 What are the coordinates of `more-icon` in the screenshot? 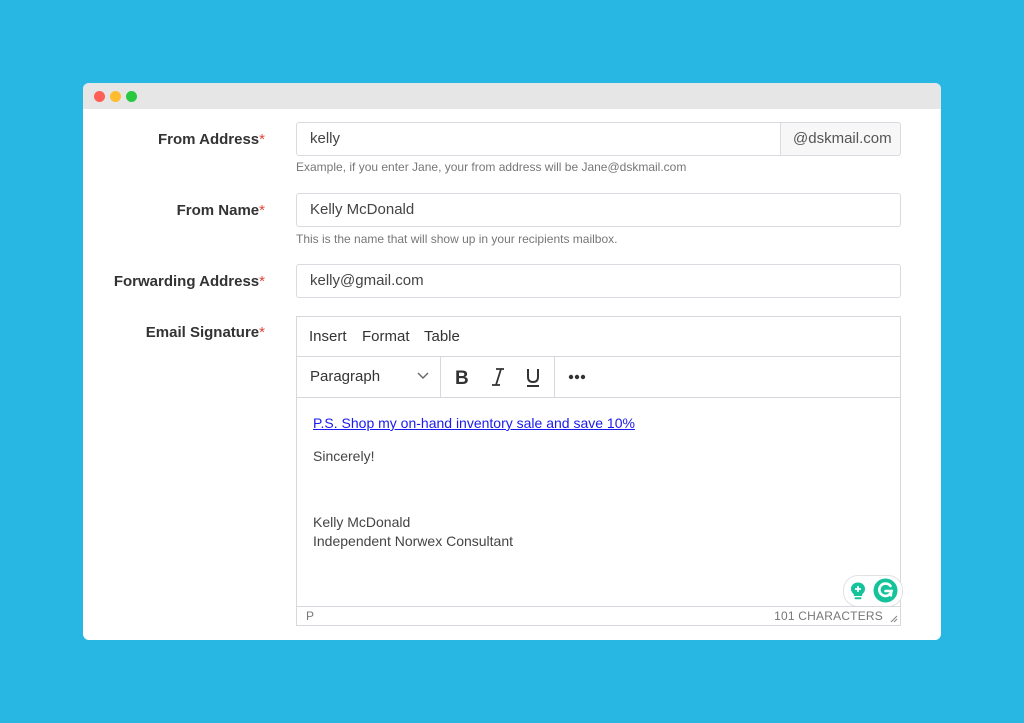 It's located at (577, 377).